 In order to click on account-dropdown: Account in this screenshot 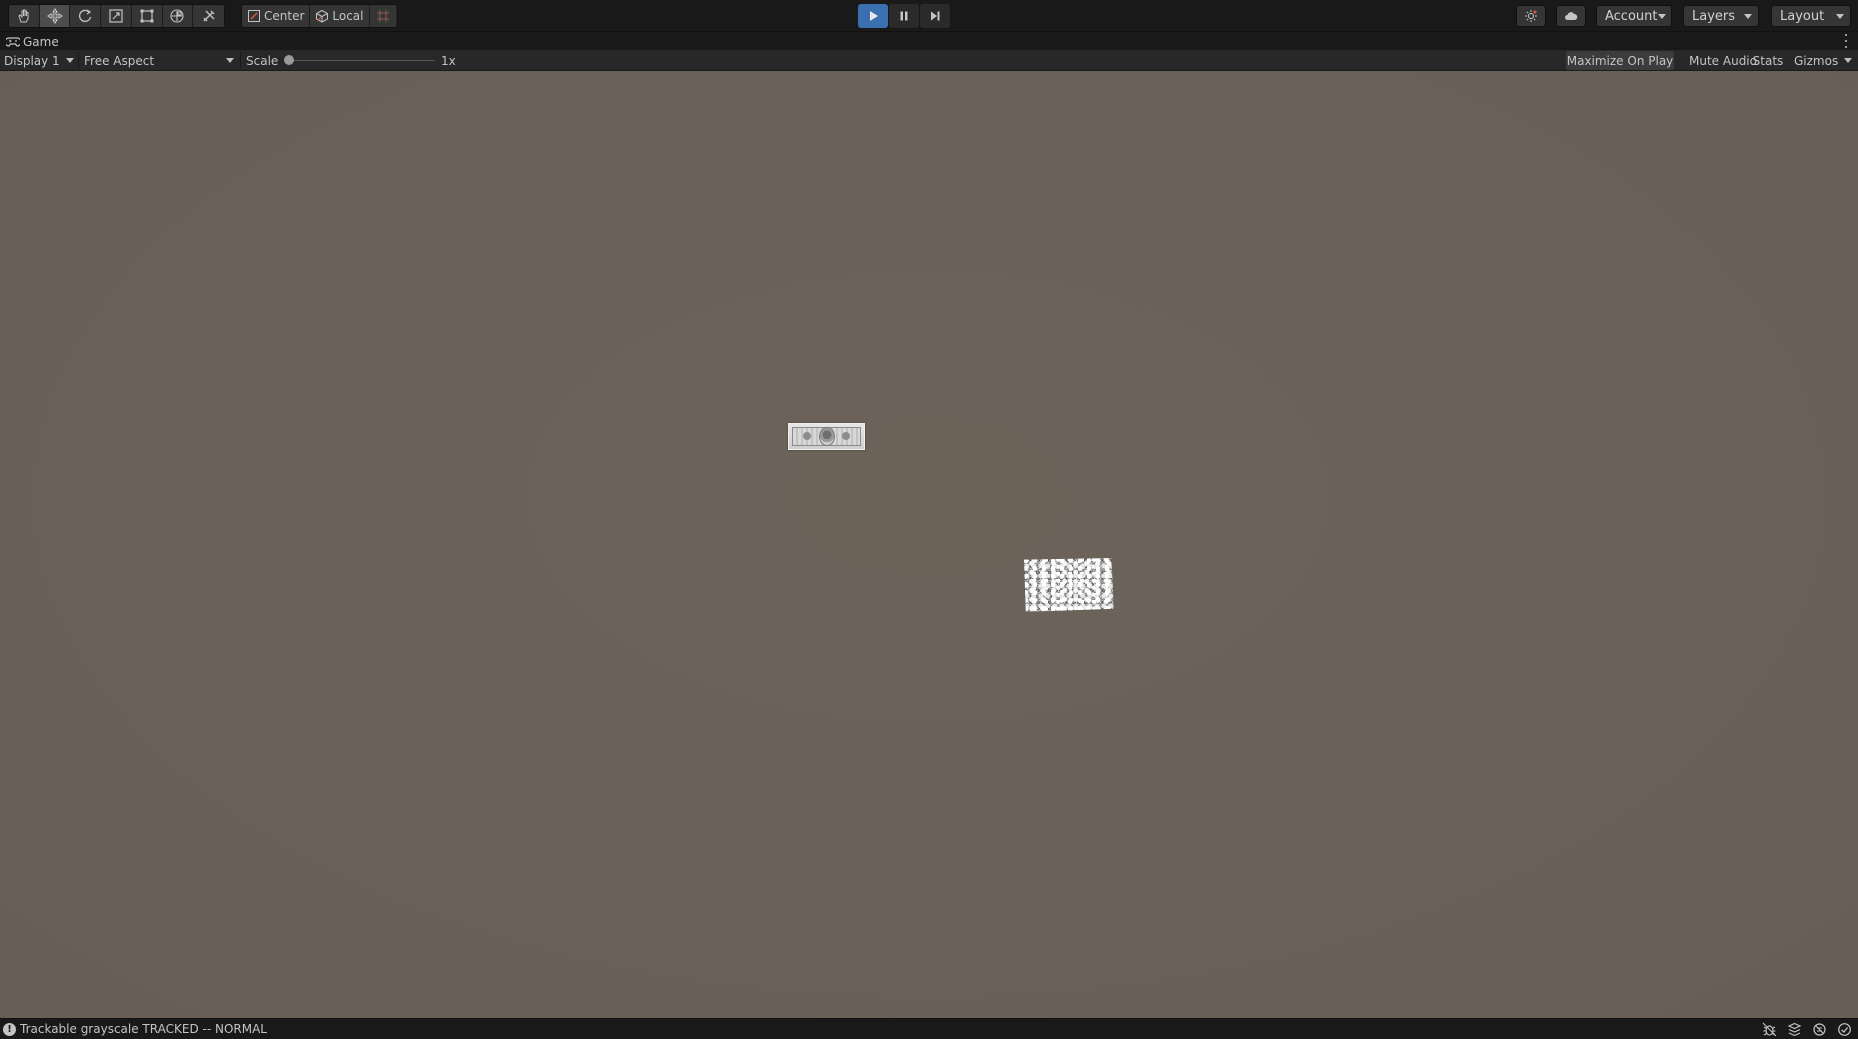, I will do `click(1634, 16)`.